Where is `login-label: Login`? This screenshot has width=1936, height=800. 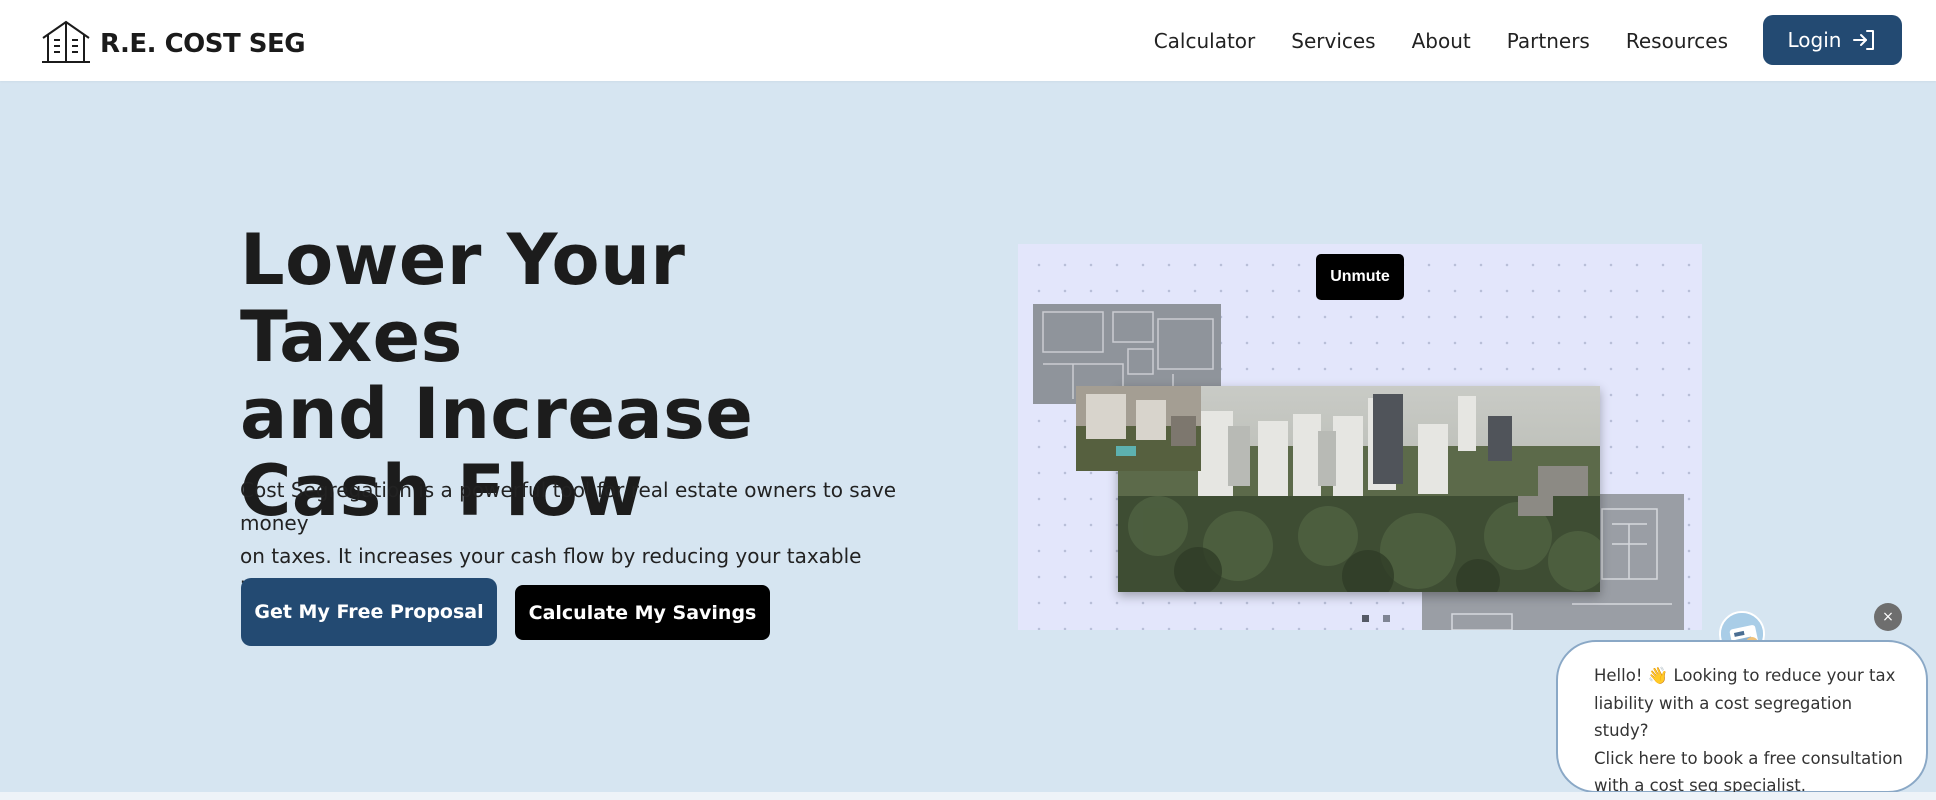
login-label: Login is located at coordinates (1814, 40).